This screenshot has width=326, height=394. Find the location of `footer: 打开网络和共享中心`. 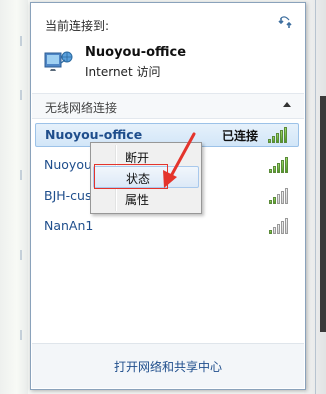

footer: 打开网络和共享中心 is located at coordinates (168, 366).